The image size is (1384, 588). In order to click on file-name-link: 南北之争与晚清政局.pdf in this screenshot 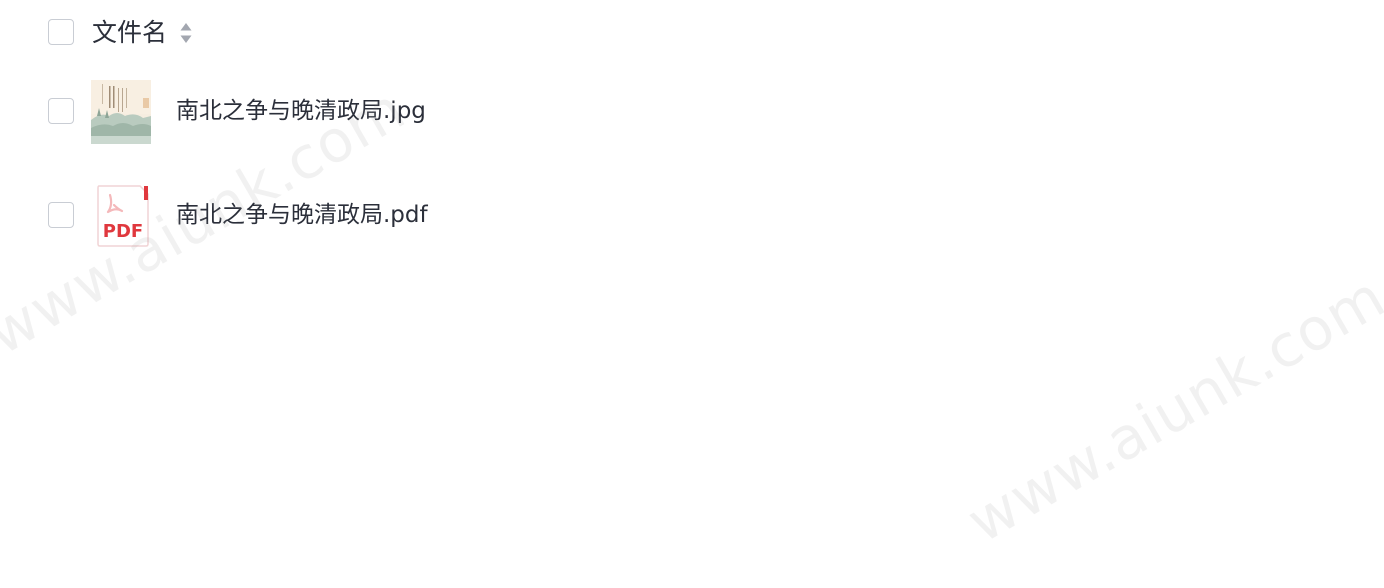, I will do `click(302, 215)`.